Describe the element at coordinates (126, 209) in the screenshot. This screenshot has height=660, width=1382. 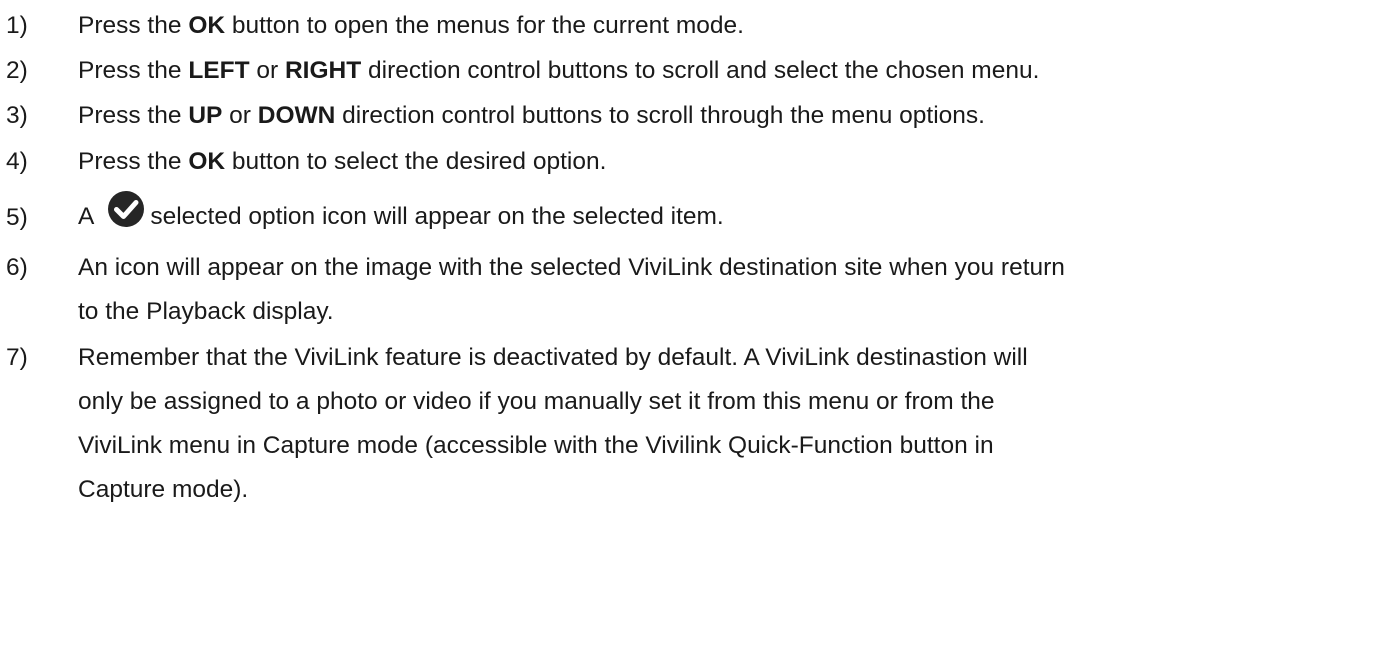
I see `check-circle-icon` at that location.